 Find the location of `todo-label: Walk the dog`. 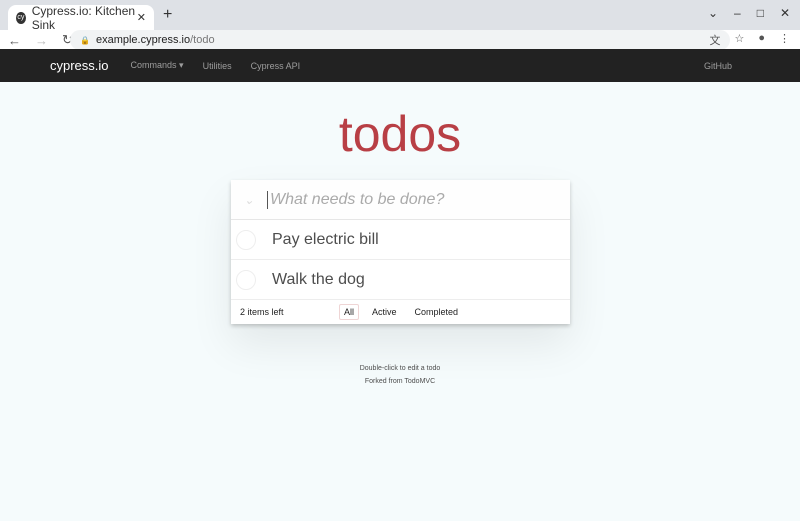

todo-label: Walk the dog is located at coordinates (318, 279).